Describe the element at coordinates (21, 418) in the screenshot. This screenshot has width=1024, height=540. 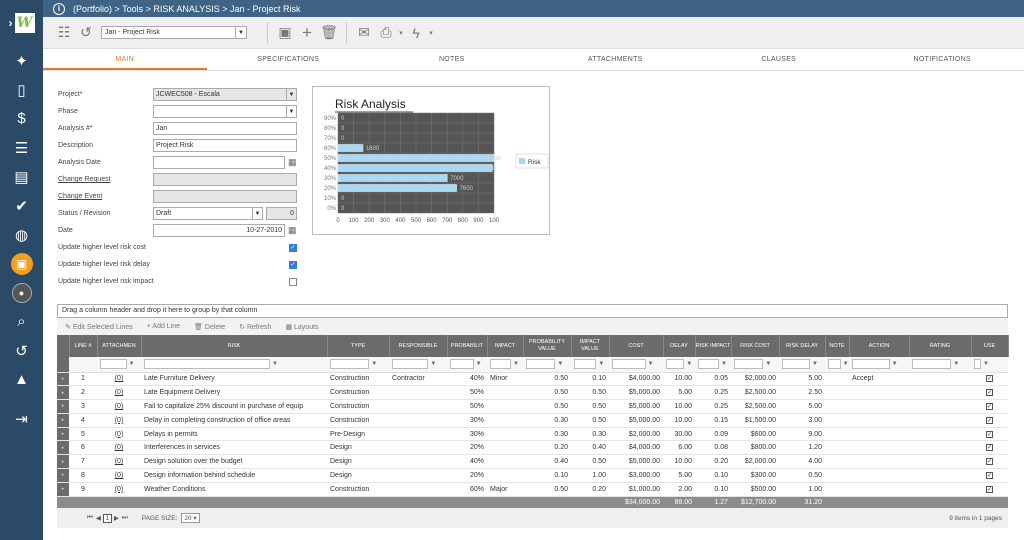
I see `logout-icon: ⇥` at that location.